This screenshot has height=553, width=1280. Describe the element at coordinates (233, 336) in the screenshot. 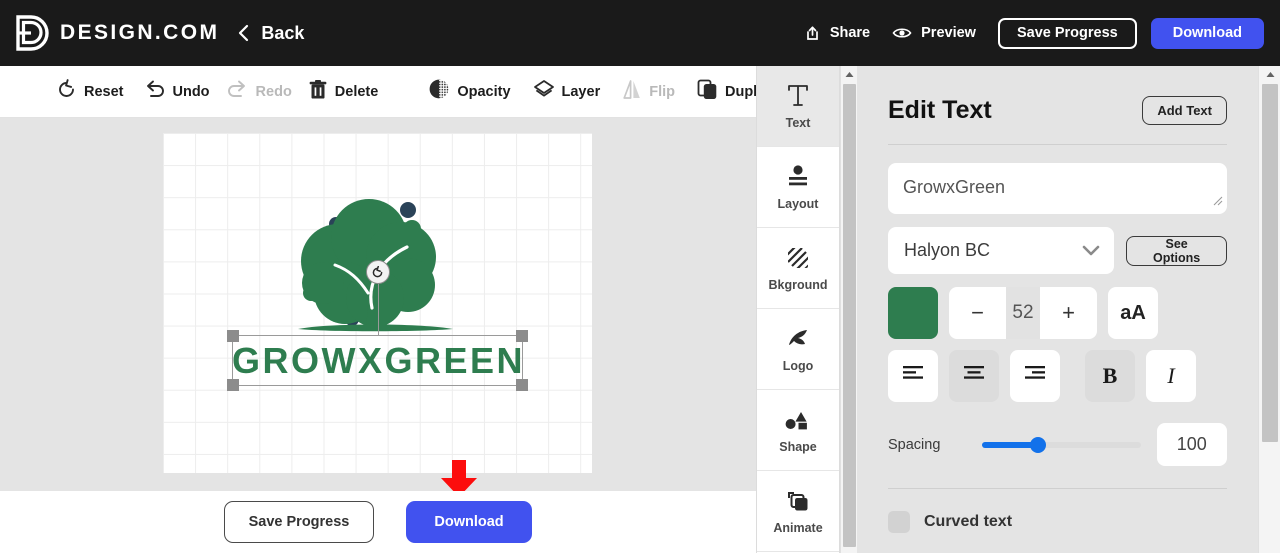

I see `selection-handle-top-left` at that location.